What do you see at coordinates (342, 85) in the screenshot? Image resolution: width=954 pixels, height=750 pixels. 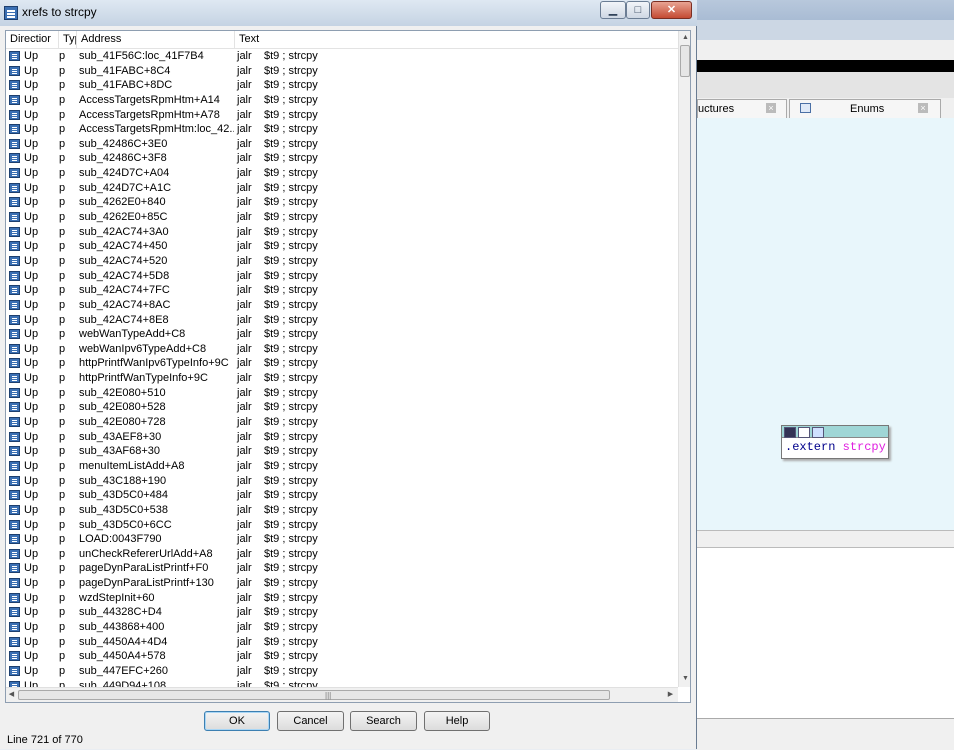 I see `table-row: Up p sub_41FABC+8DC jalr $t9 ; strcpy` at bounding box center [342, 85].